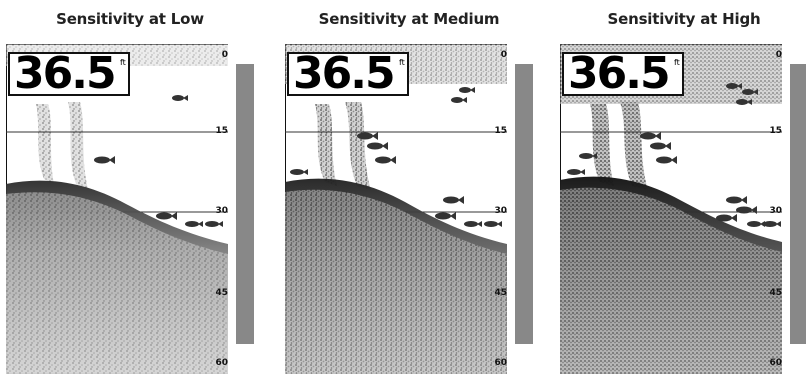 This screenshot has width=806, height=374. What do you see at coordinates (684, 19) in the screenshot?
I see `panel-title: Sensitivity at High` at bounding box center [684, 19].